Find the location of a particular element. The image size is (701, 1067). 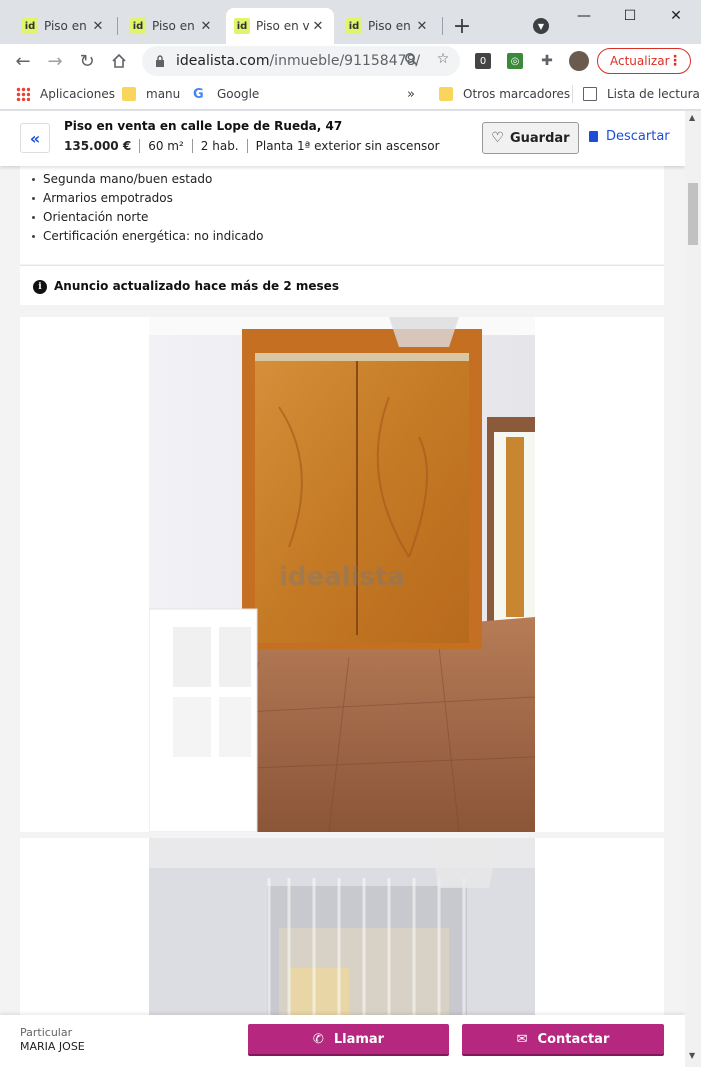

url-path: /inmueble/91158478/ is located at coordinates (345, 61).